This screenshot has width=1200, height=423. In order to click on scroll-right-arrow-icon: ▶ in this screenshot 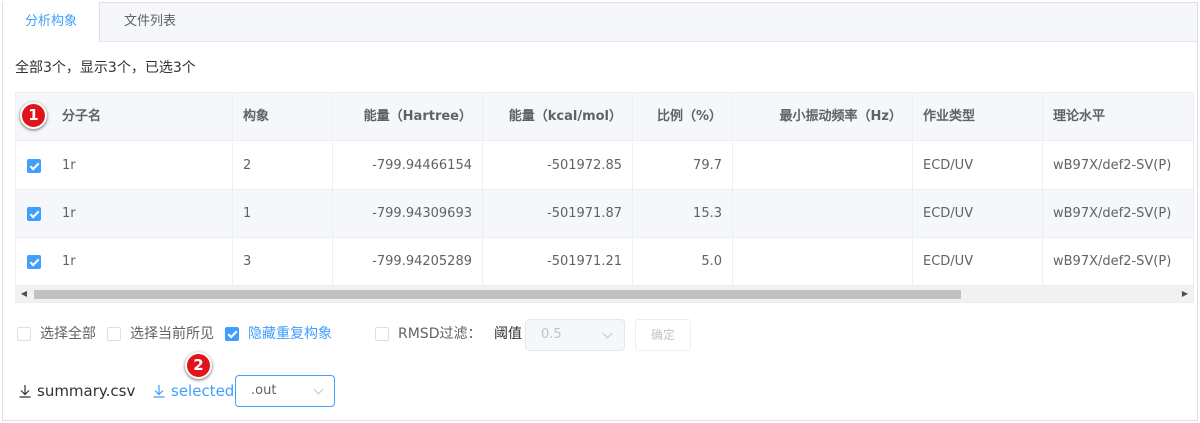, I will do `click(1185, 294)`.